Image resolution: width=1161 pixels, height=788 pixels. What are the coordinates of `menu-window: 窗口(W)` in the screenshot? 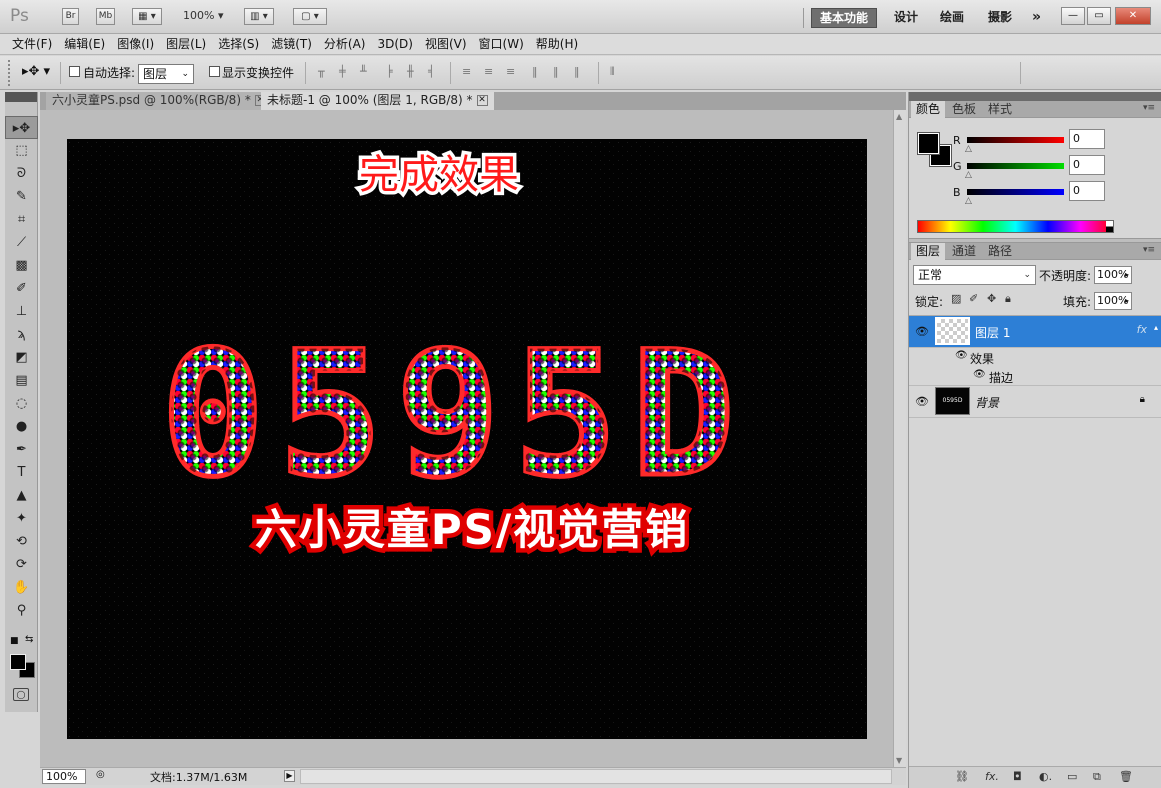 It's located at (501, 44).